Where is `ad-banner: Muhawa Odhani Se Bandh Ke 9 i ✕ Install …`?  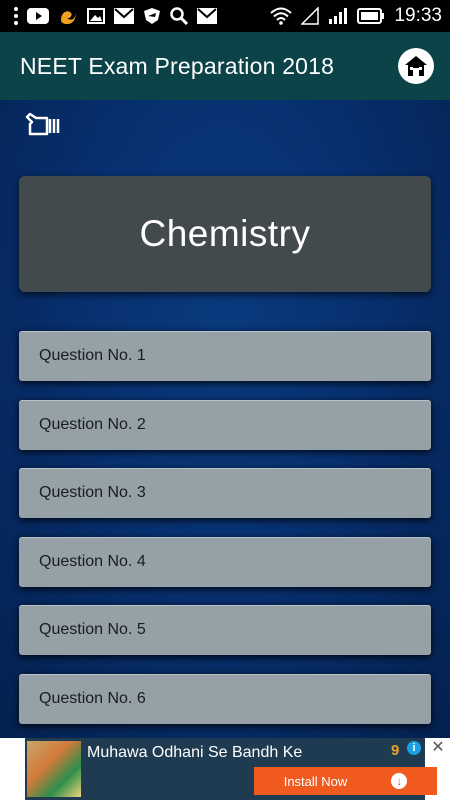
ad-banner: Muhawa Odhani Se Bandh Ke 9 i ✕ Install … is located at coordinates (225, 769).